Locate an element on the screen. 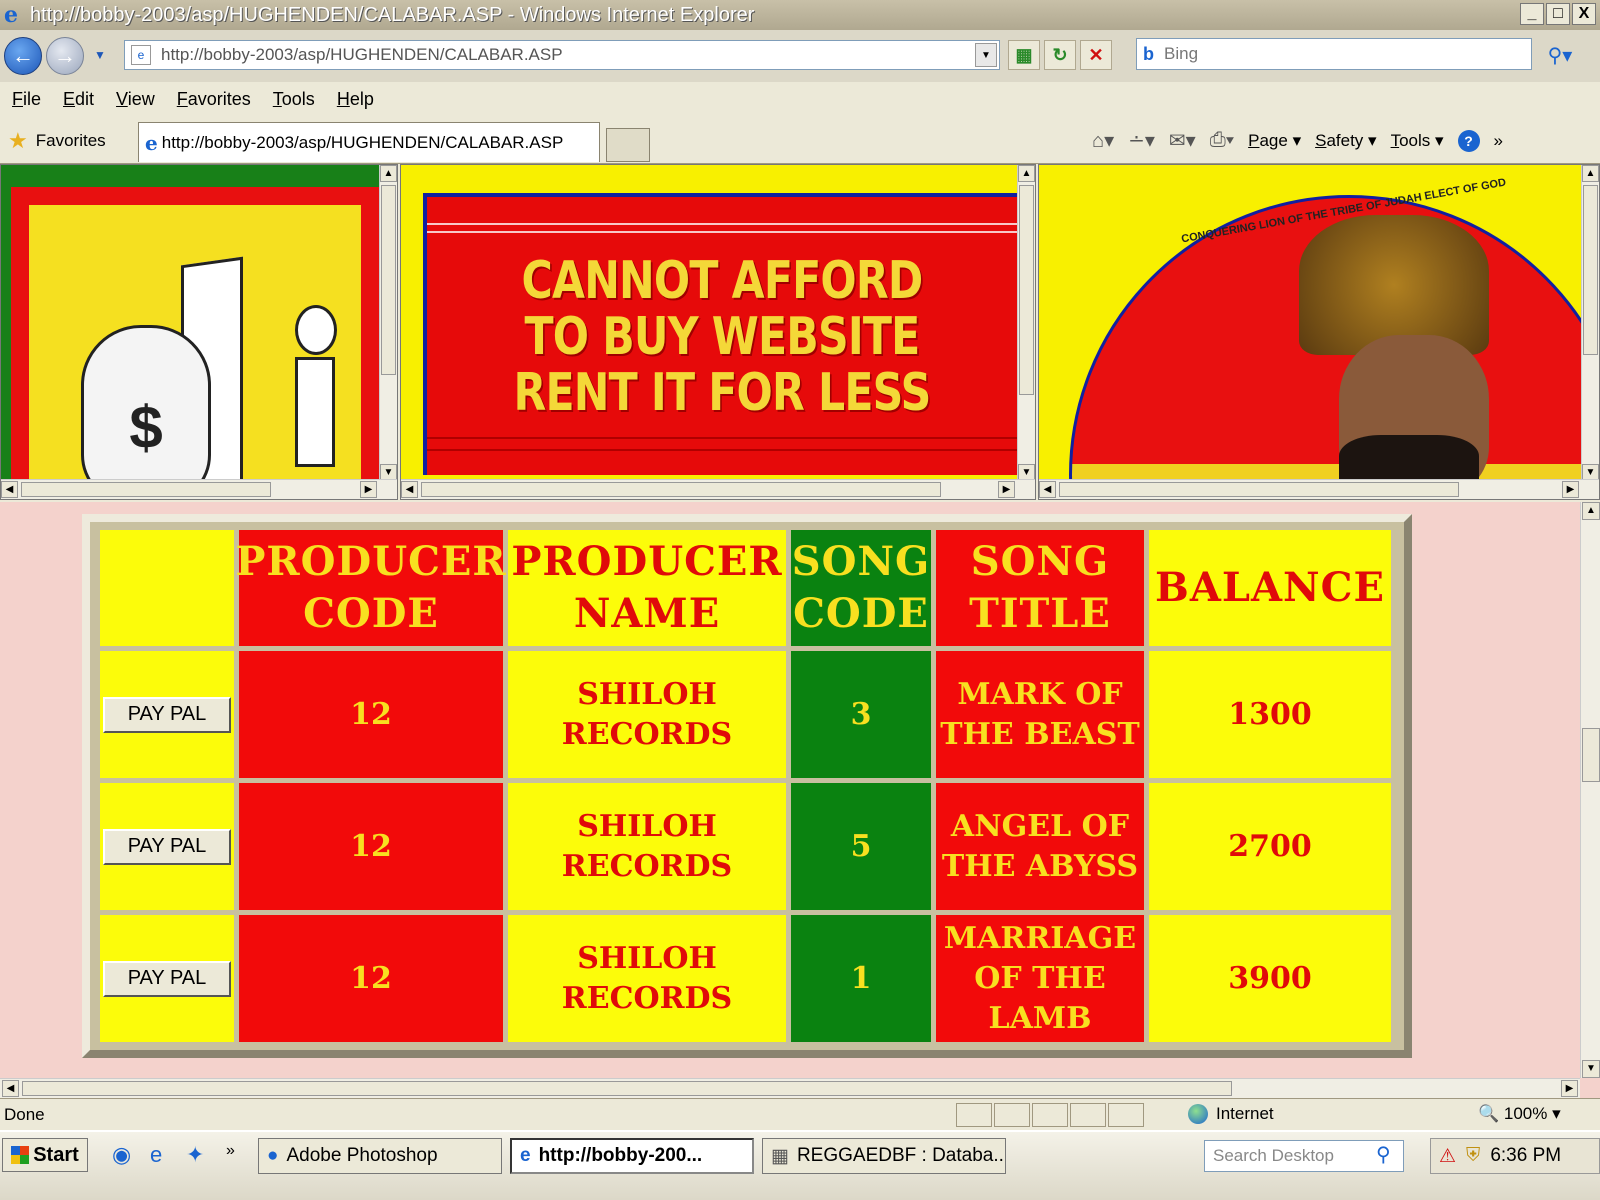  globe-icon is located at coordinates (1198, 1114).